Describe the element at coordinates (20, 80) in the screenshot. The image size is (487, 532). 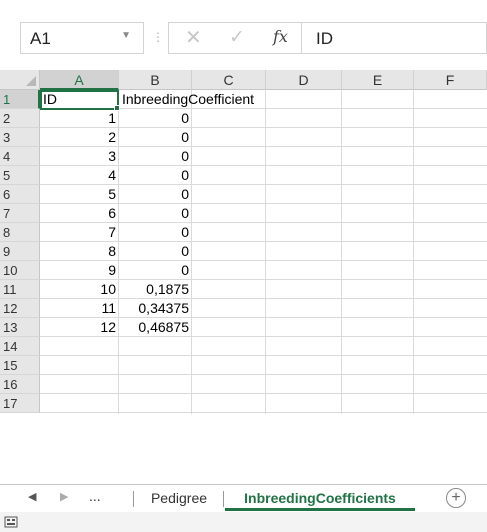
I see `select-all-button` at that location.